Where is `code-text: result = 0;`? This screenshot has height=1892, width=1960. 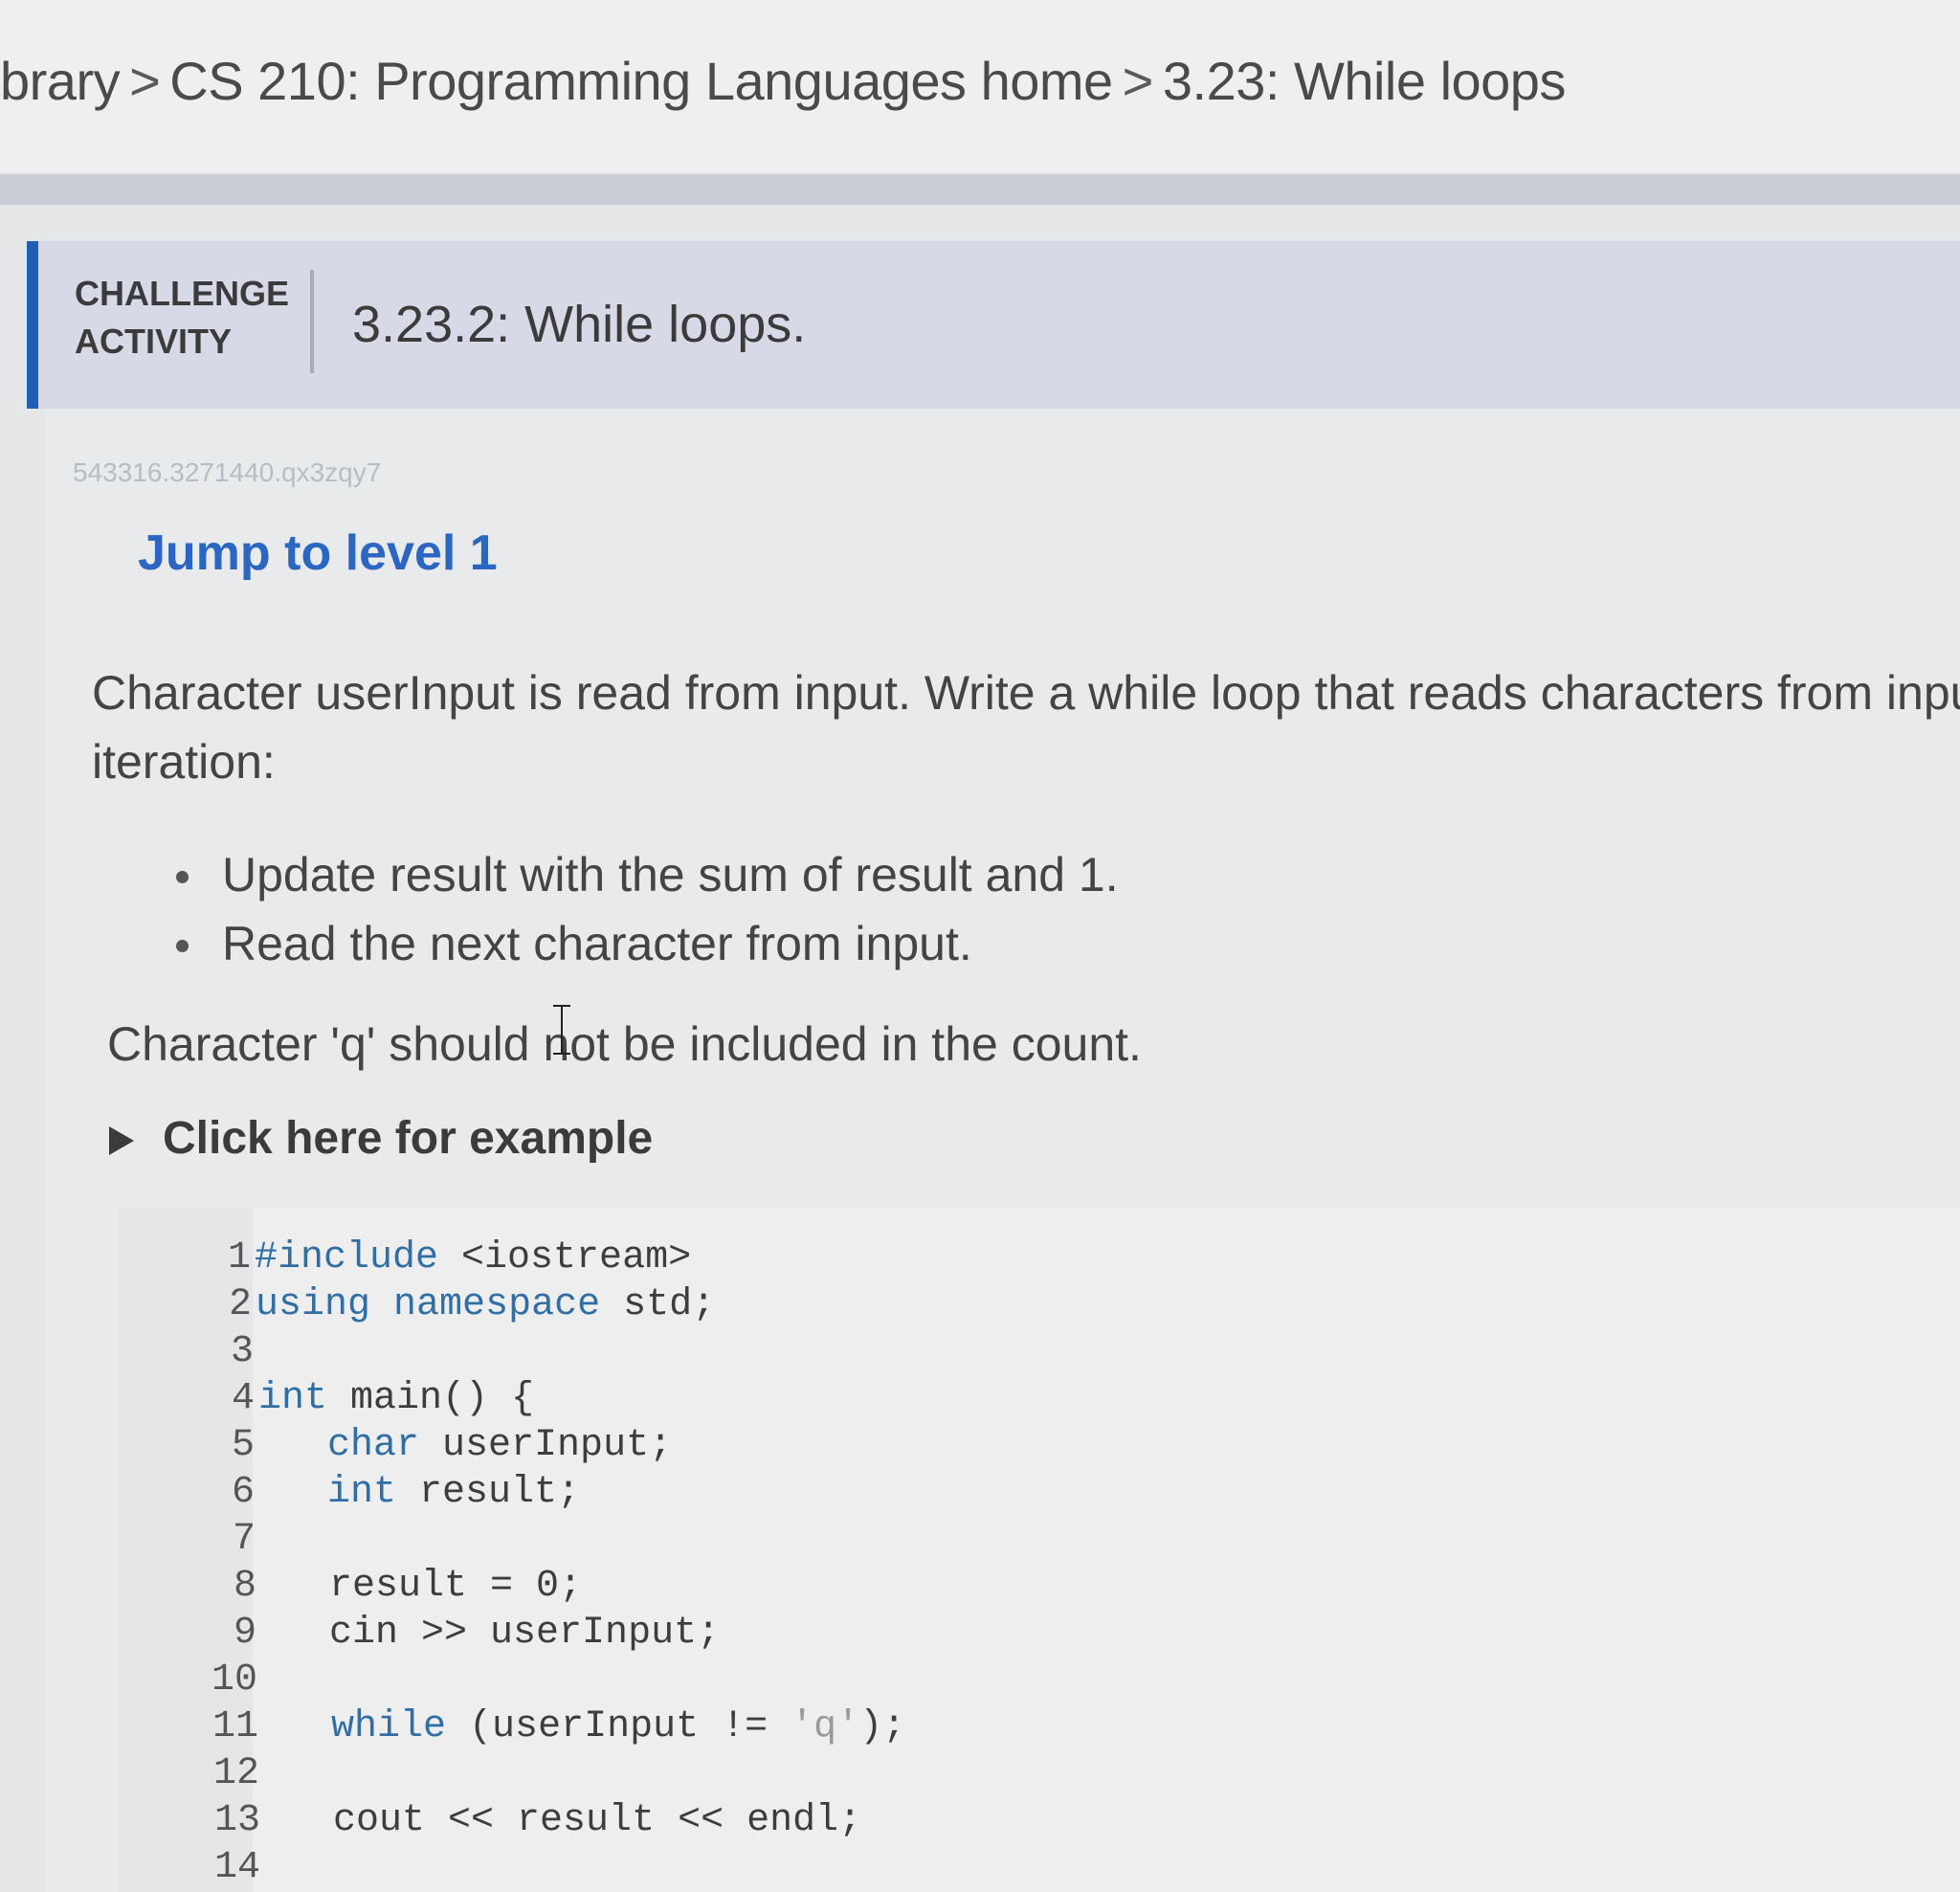
code-text: result = 0; is located at coordinates (421, 1586).